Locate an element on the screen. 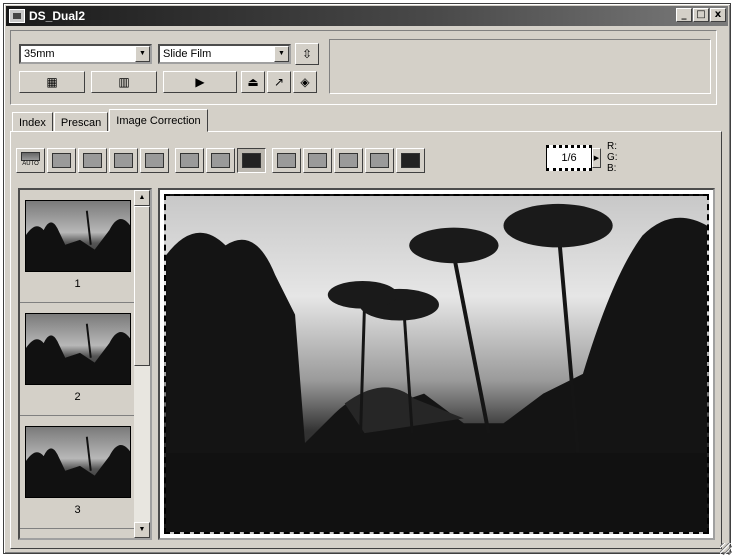 This screenshot has height=557, width=734. rotate-icon is located at coordinates (189, 160).